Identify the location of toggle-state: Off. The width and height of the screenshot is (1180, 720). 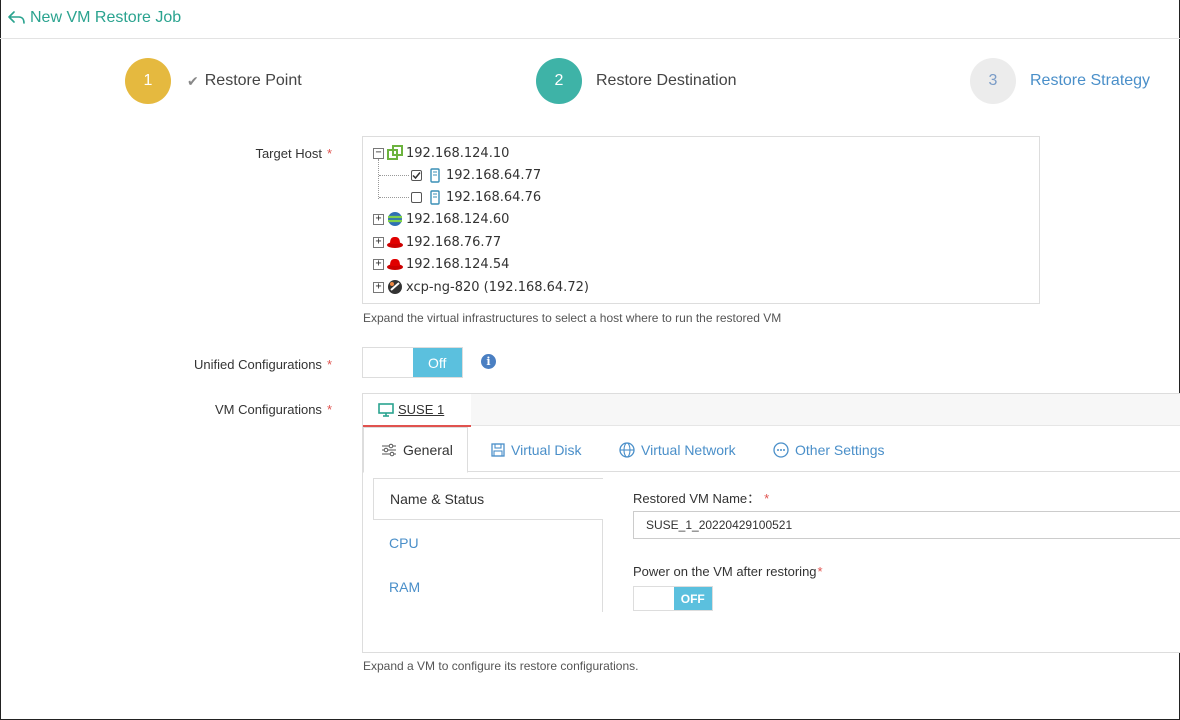
(437, 362).